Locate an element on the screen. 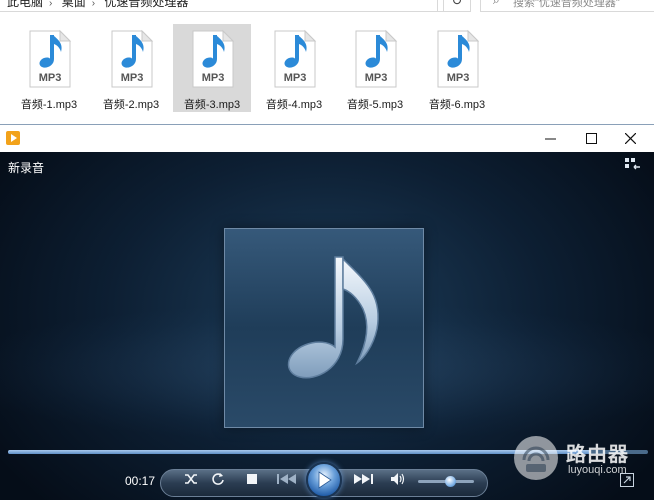  watermark-title: 路由器 is located at coordinates (597, 454).